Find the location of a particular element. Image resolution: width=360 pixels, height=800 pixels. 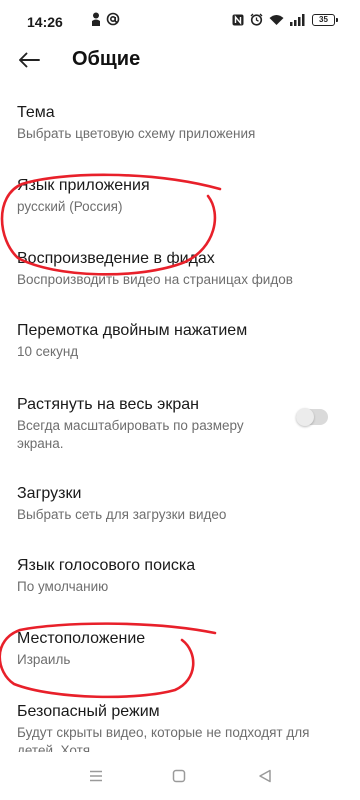

home-button is located at coordinates (179, 776).